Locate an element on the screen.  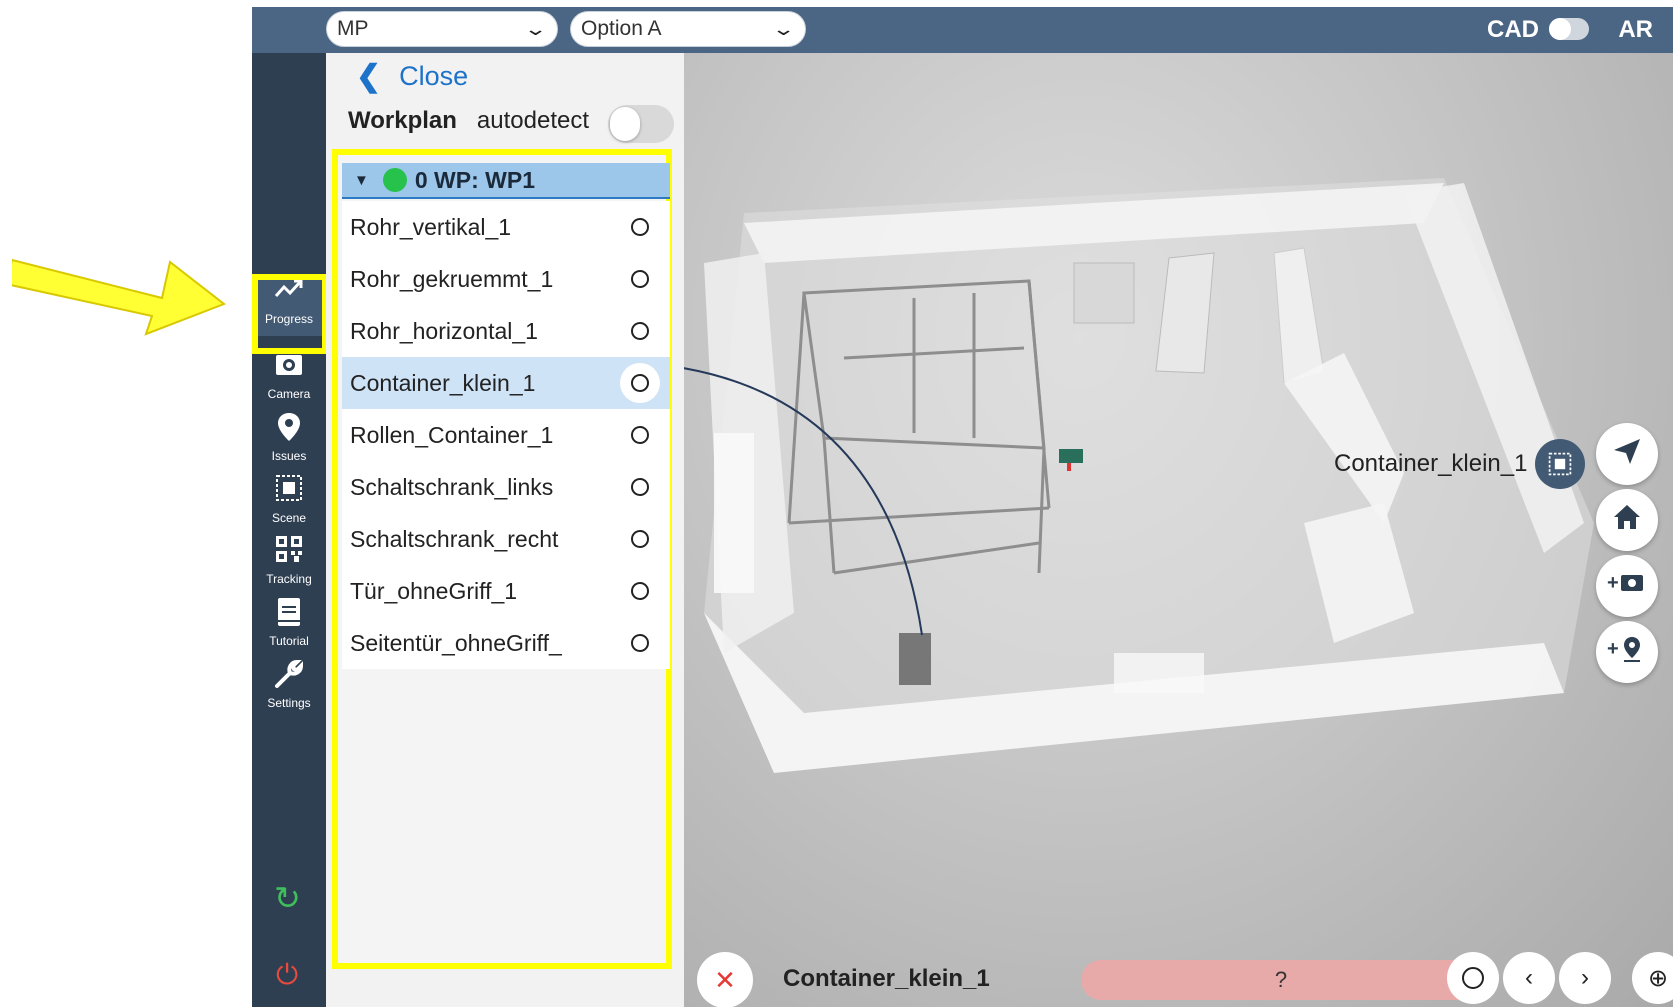
add-photo-button: + is located at coordinates (1627, 586).